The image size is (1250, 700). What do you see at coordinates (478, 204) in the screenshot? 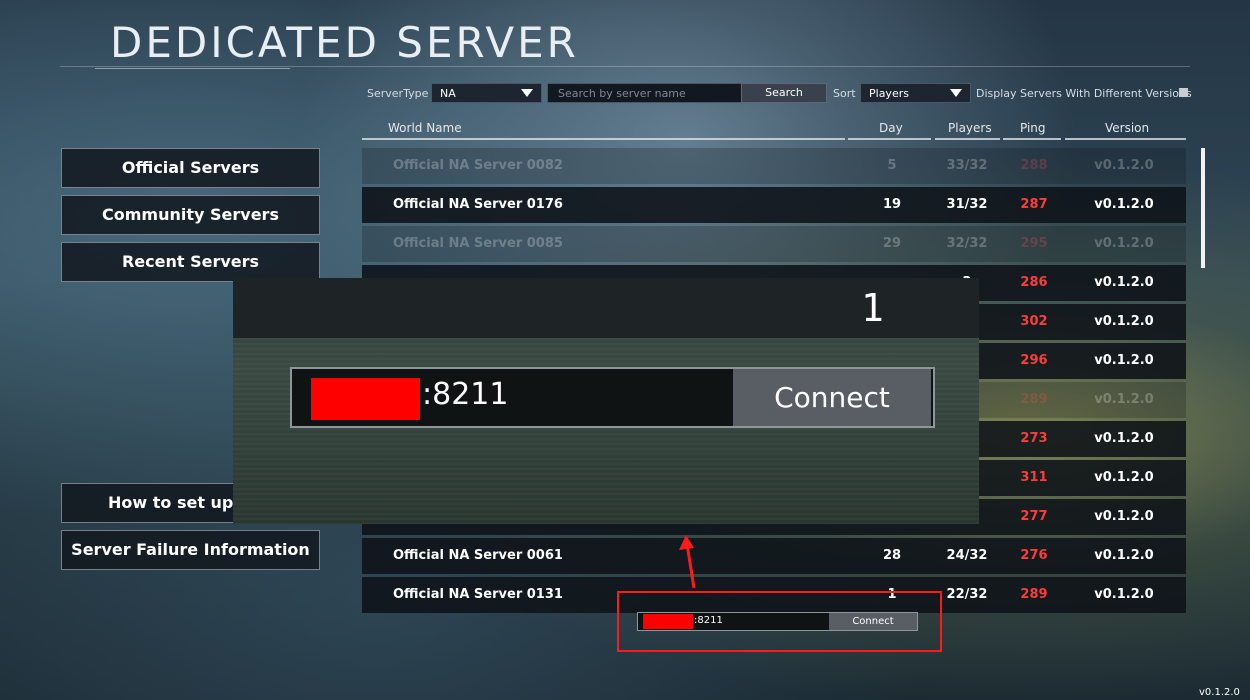
I see `cell-name: Official NA Server 0176` at bounding box center [478, 204].